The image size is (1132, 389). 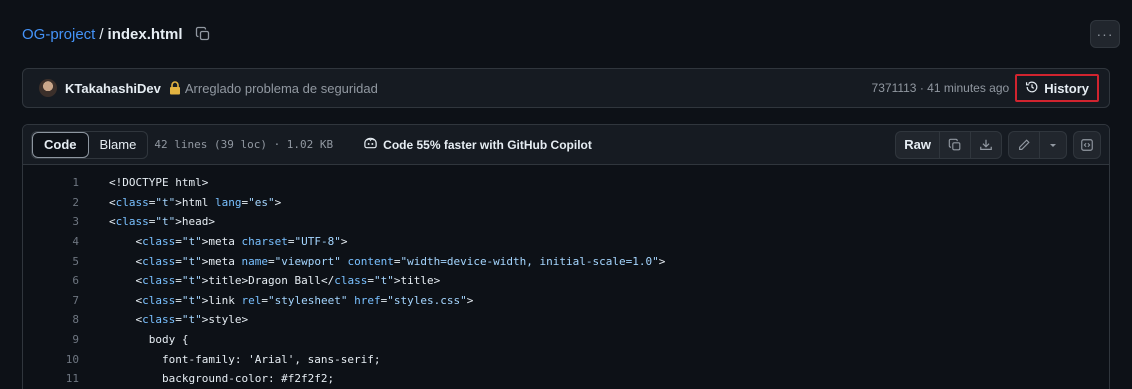 What do you see at coordinates (222, 379) in the screenshot?
I see `line-content: background-color: #f2f2f2;` at bounding box center [222, 379].